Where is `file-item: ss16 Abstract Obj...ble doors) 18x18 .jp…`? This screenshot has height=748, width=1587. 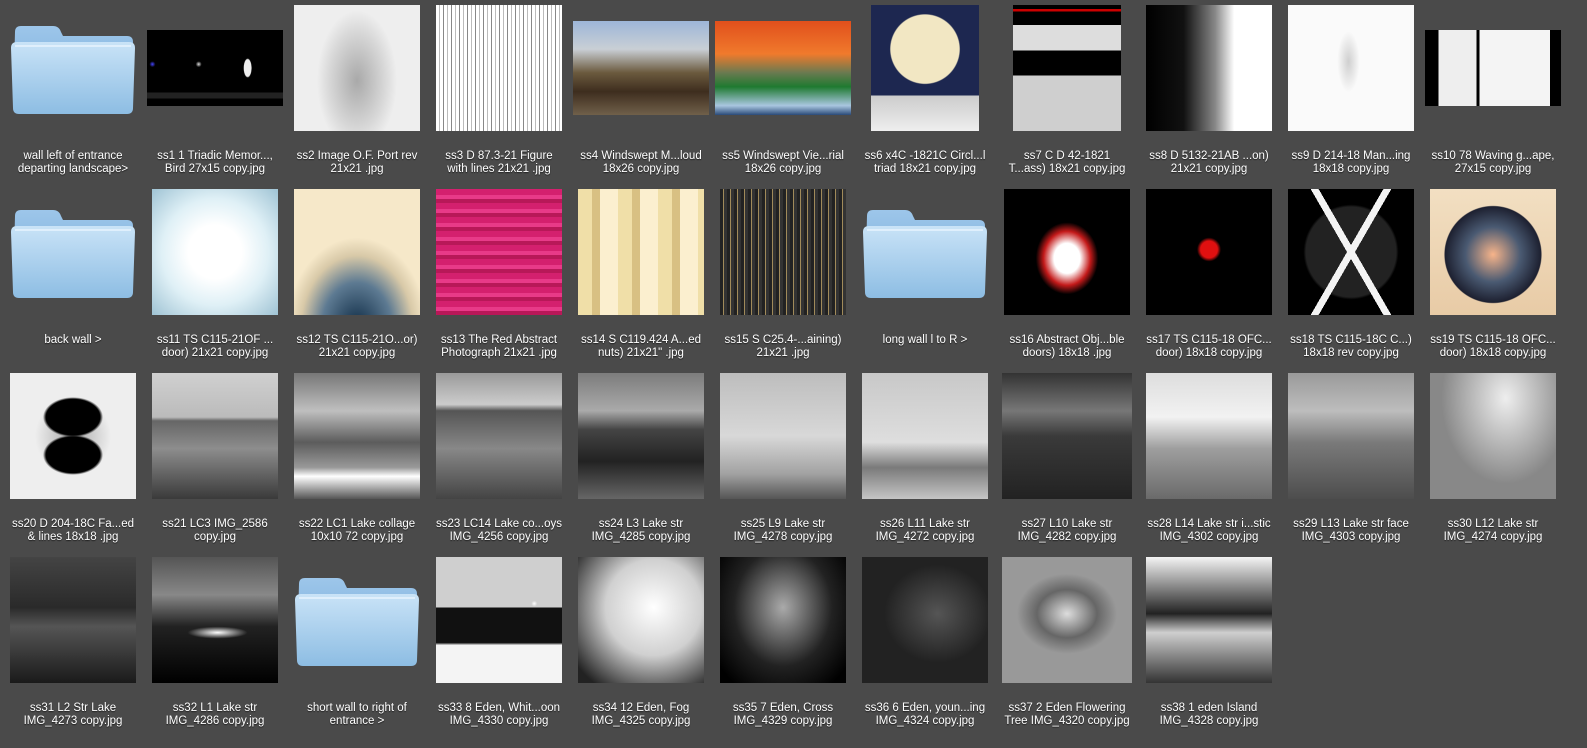
file-item: ss16 Abstract Obj...ble doors) 18x18 .jp… is located at coordinates (1067, 278).